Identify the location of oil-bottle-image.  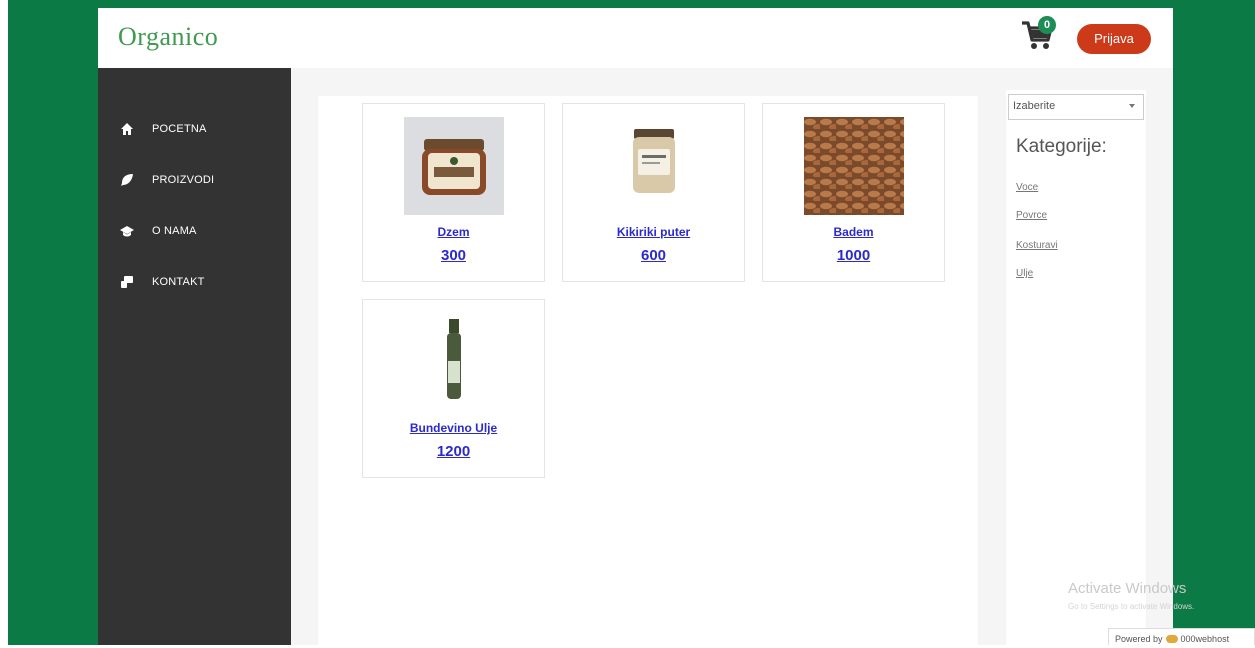
(454, 362).